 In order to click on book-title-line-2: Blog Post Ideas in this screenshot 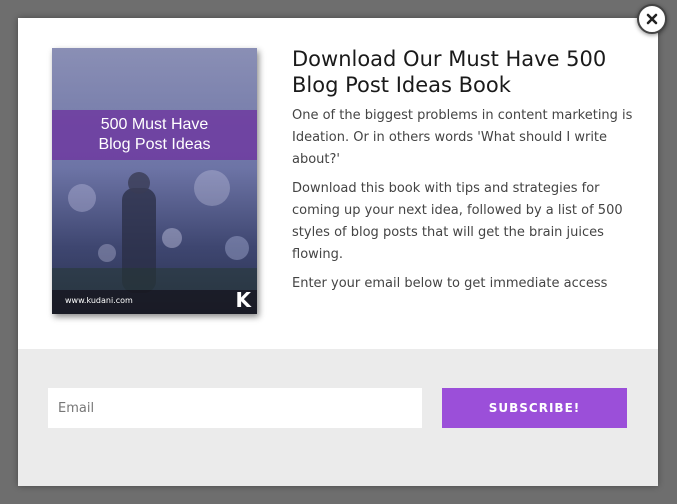, I will do `click(154, 144)`.